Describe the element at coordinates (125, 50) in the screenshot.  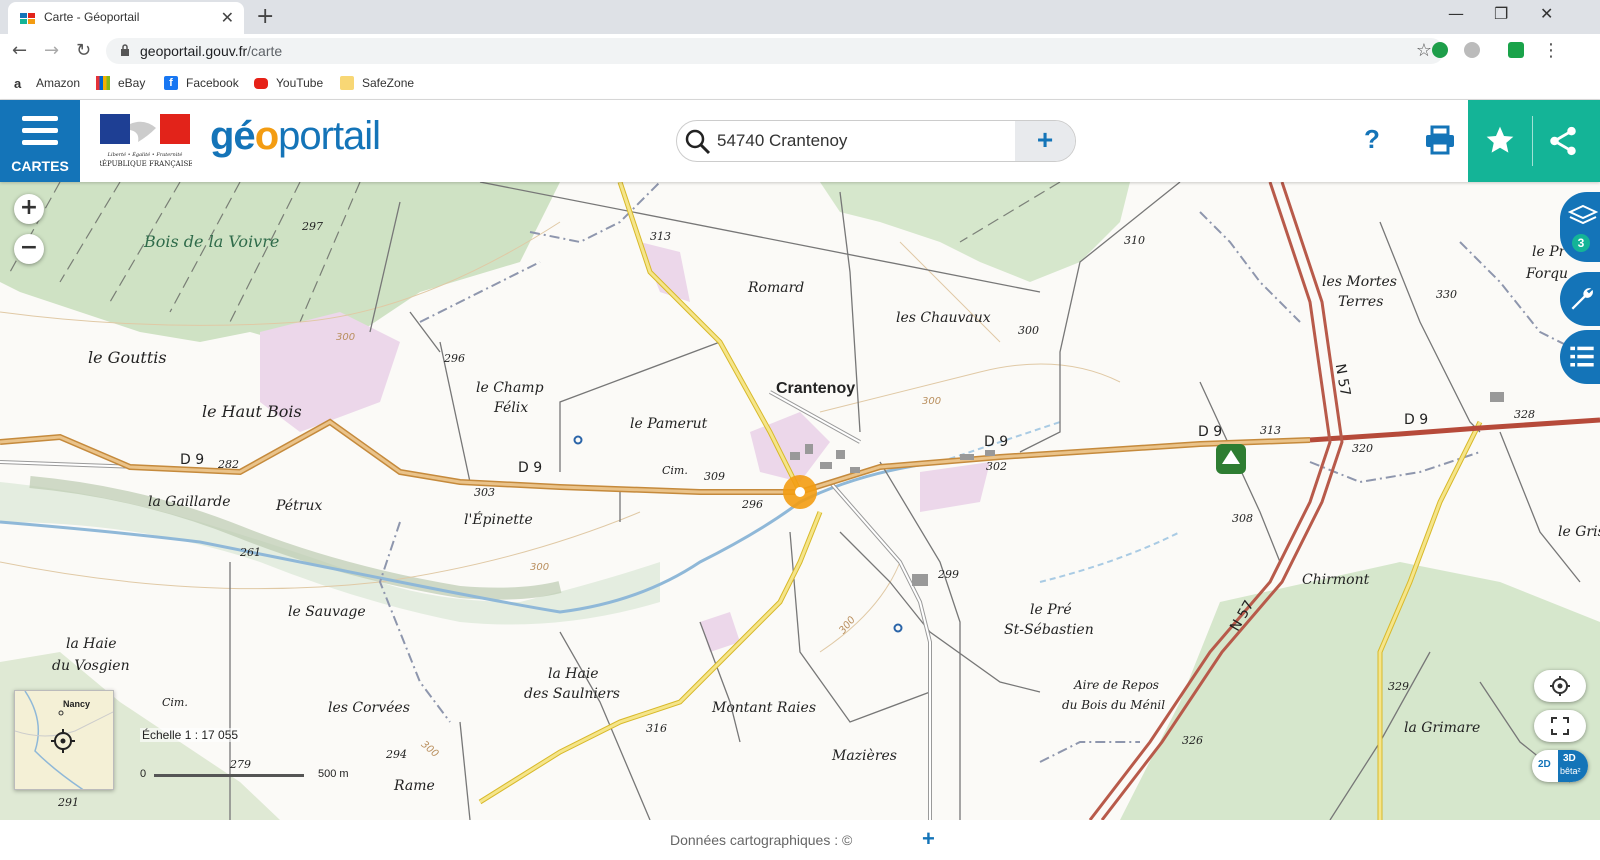
I see `lock-icon` at that location.